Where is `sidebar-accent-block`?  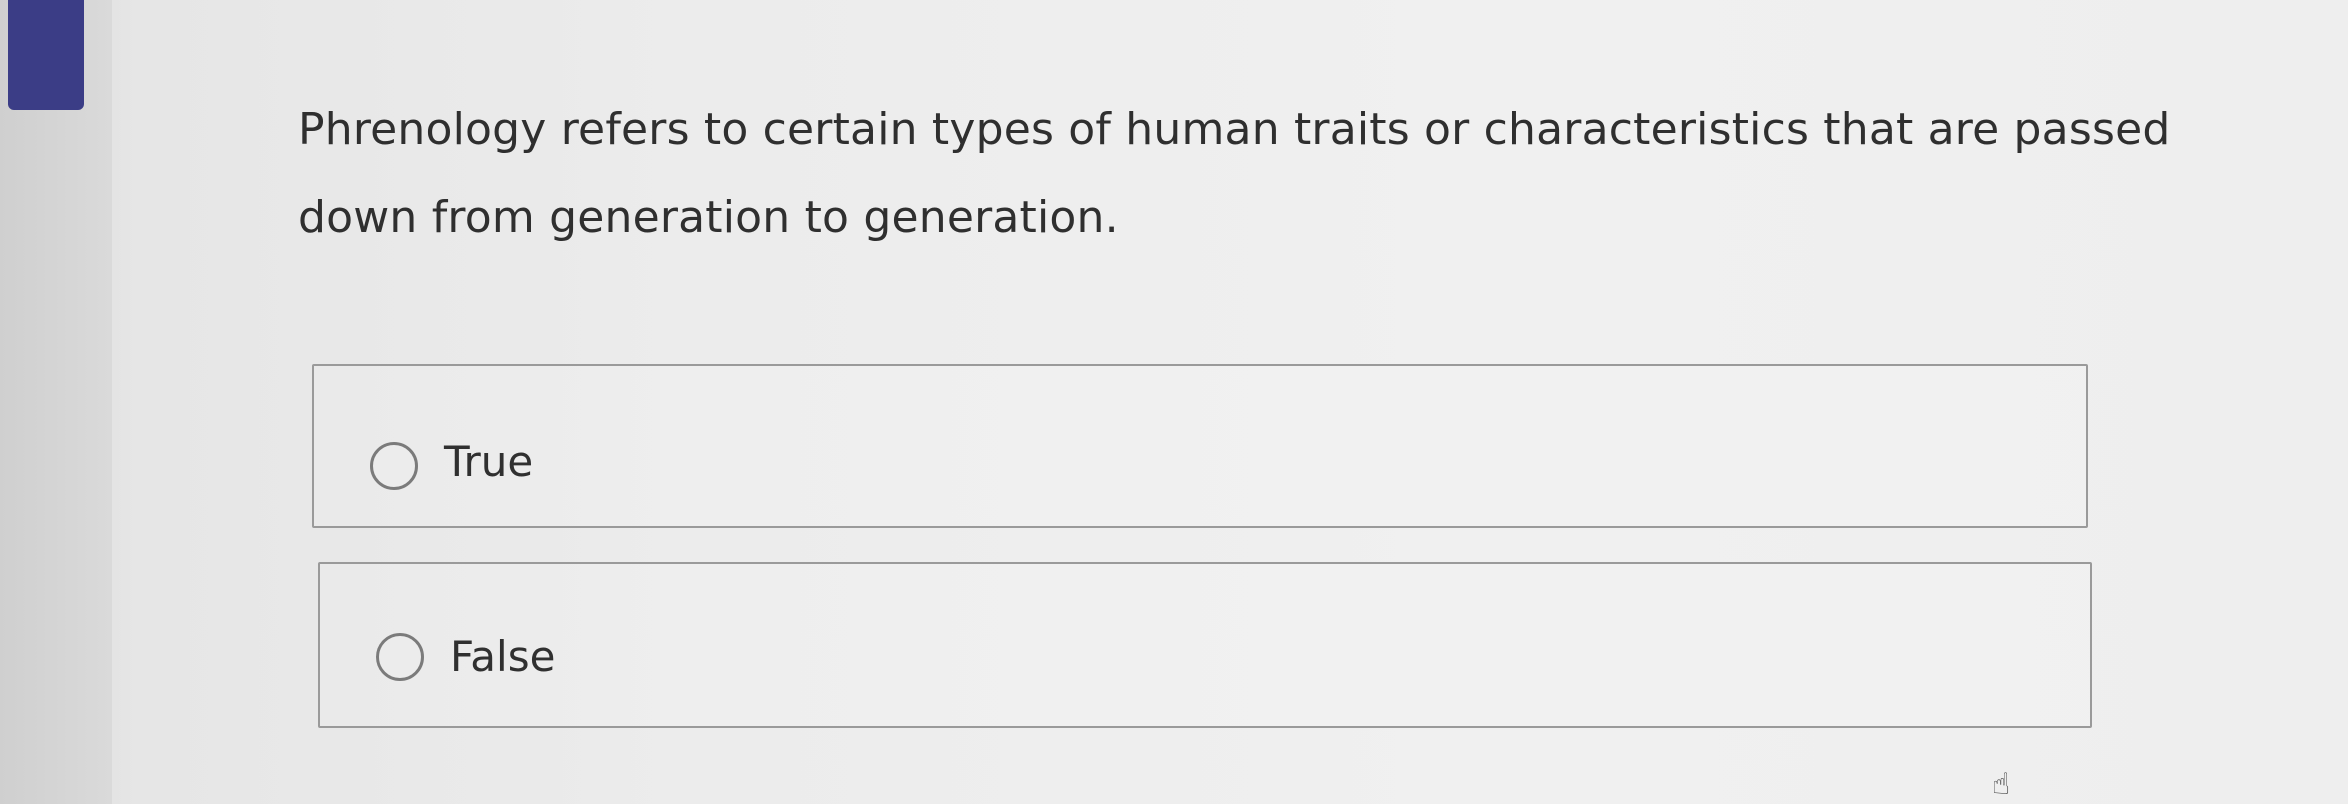
sidebar-accent-block is located at coordinates (46, 55).